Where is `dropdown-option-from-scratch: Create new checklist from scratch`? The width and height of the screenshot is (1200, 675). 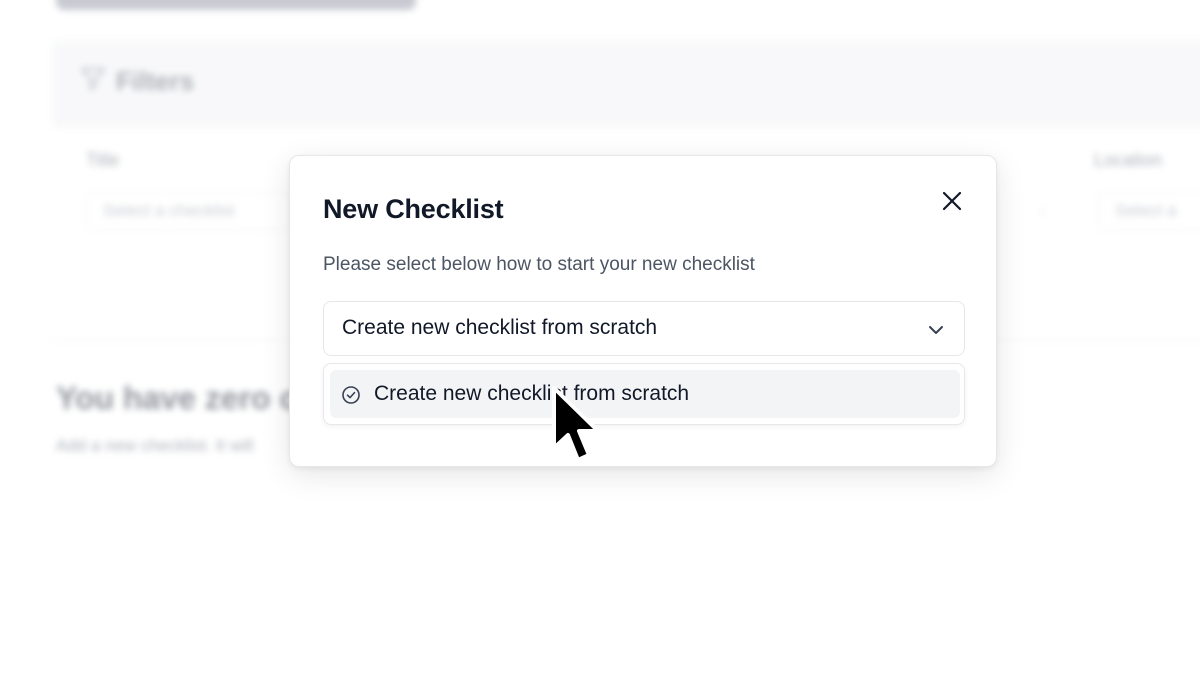
dropdown-option-from-scratch: Create new checklist from scratch is located at coordinates (645, 394).